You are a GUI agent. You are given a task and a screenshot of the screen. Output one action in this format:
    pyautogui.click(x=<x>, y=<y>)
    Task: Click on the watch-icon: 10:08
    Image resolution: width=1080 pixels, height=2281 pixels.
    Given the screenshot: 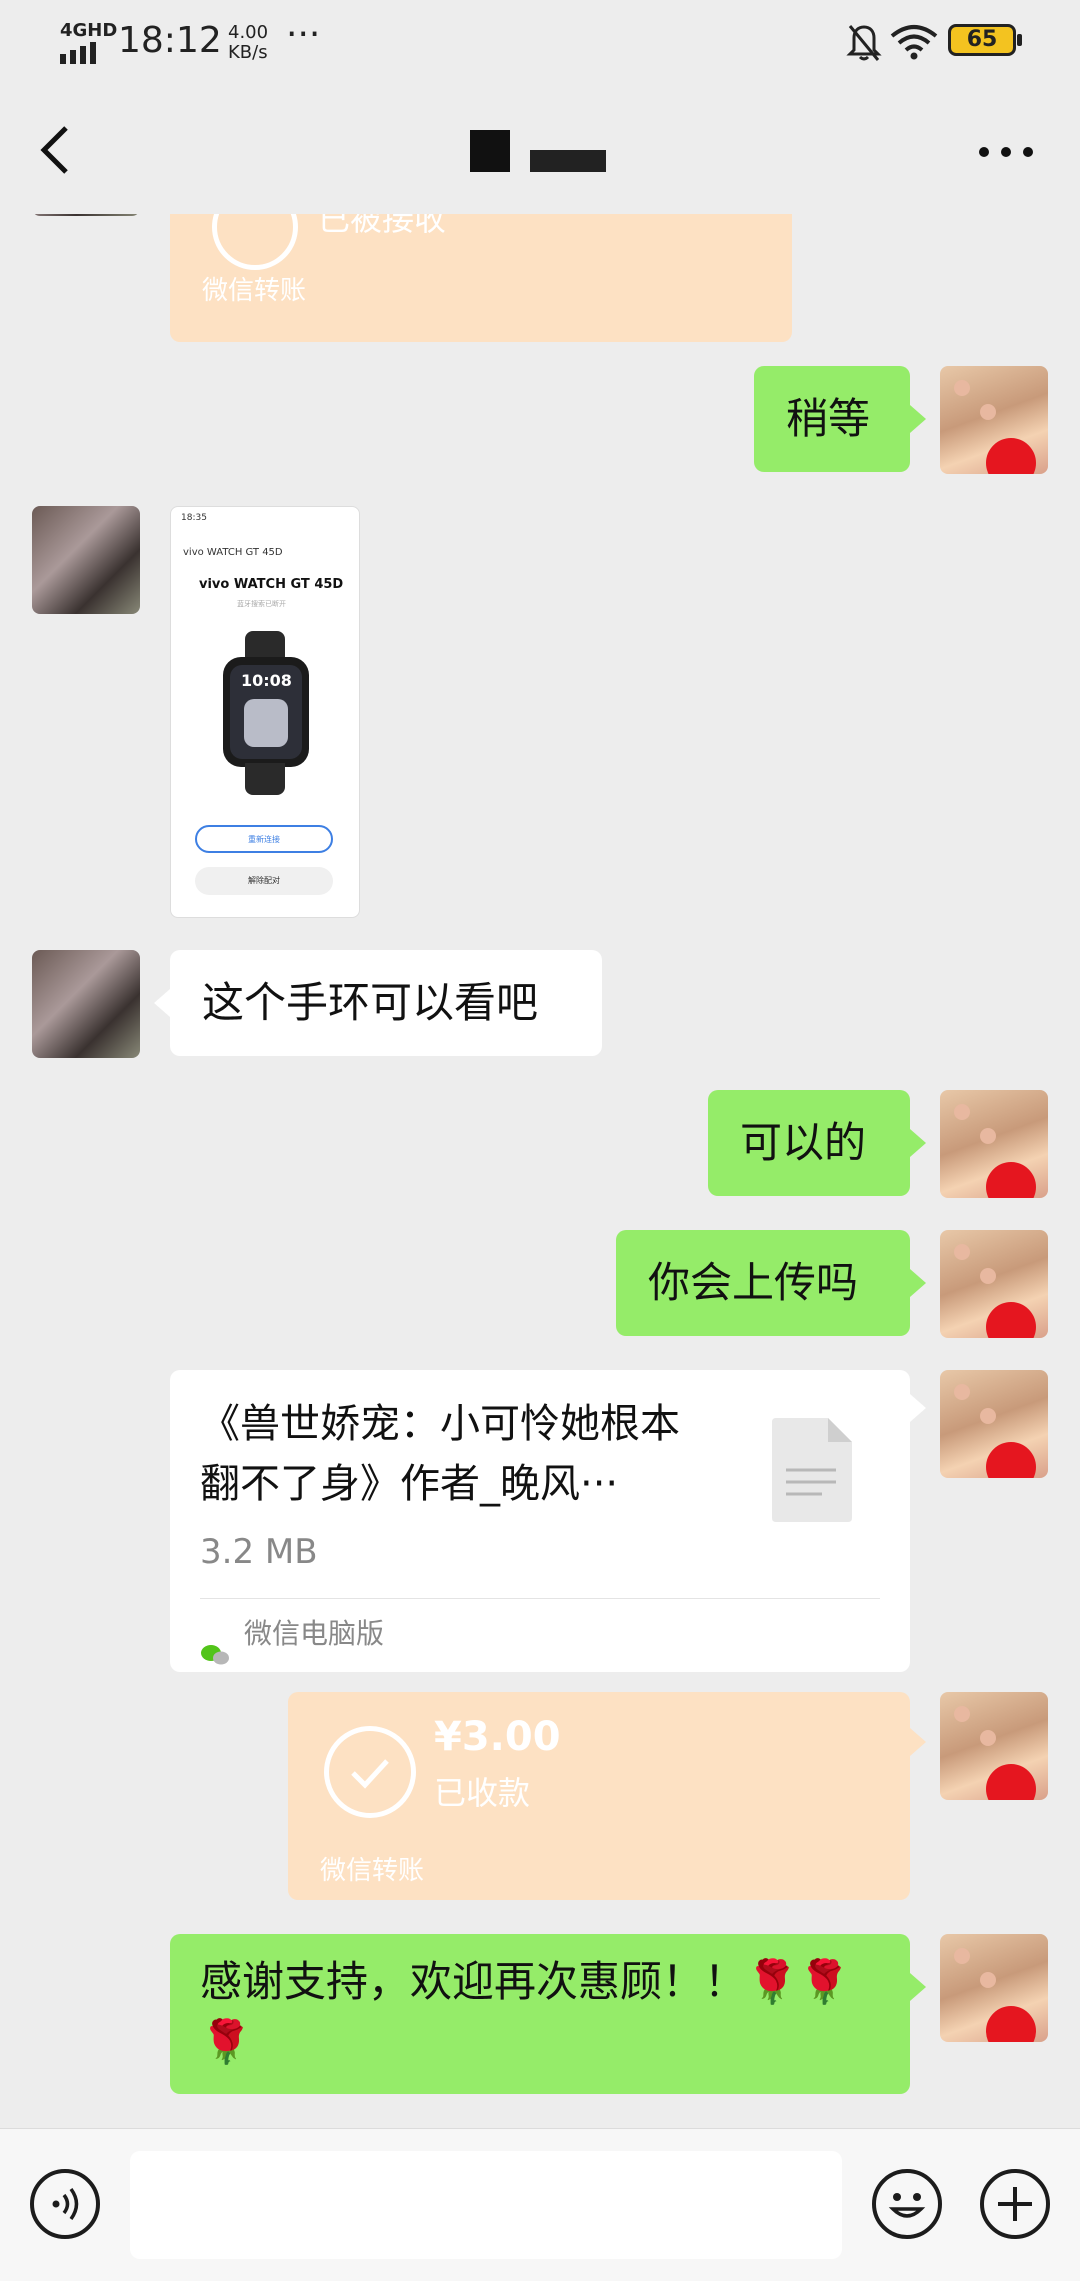 What is the action you would take?
    pyautogui.click(x=266, y=712)
    